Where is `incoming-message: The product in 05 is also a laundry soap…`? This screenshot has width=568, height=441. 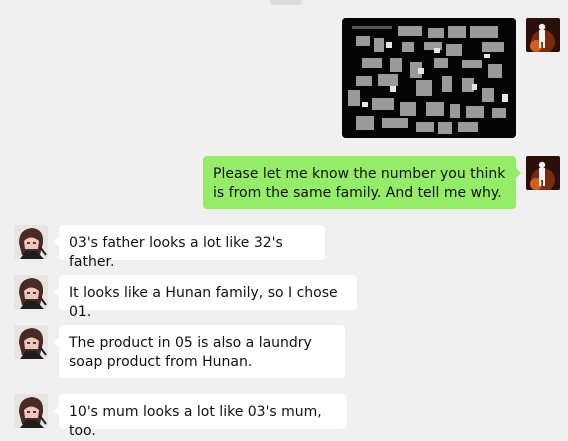 incoming-message: The product in 05 is also a laundry soap… is located at coordinates (199, 351).